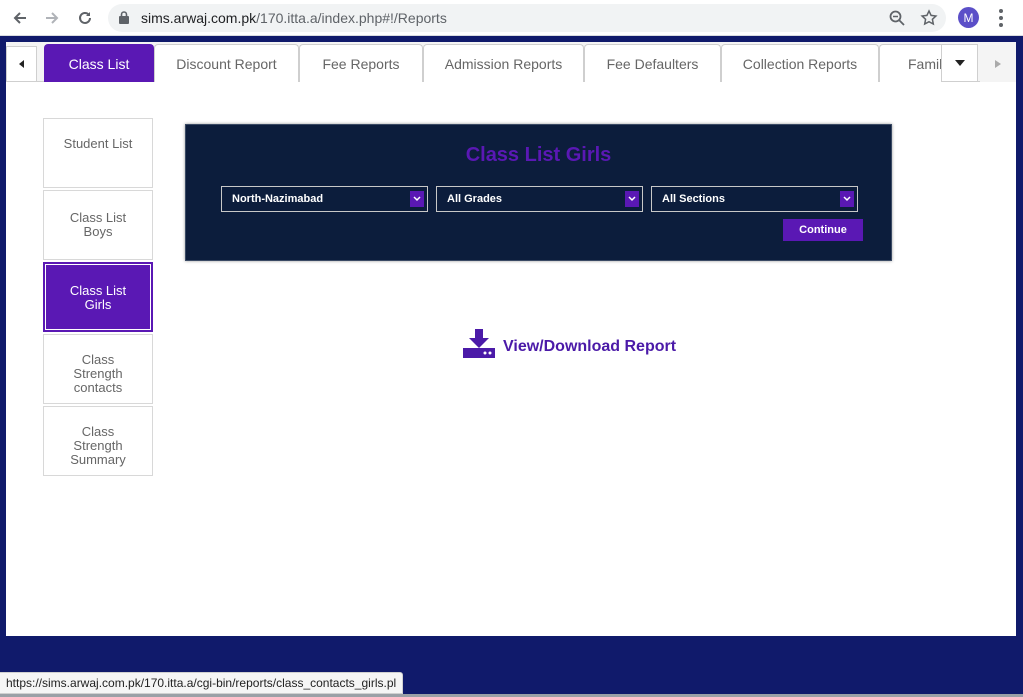 This screenshot has width=1023, height=697. I want to click on grade-select-value: All Grades, so click(475, 199).